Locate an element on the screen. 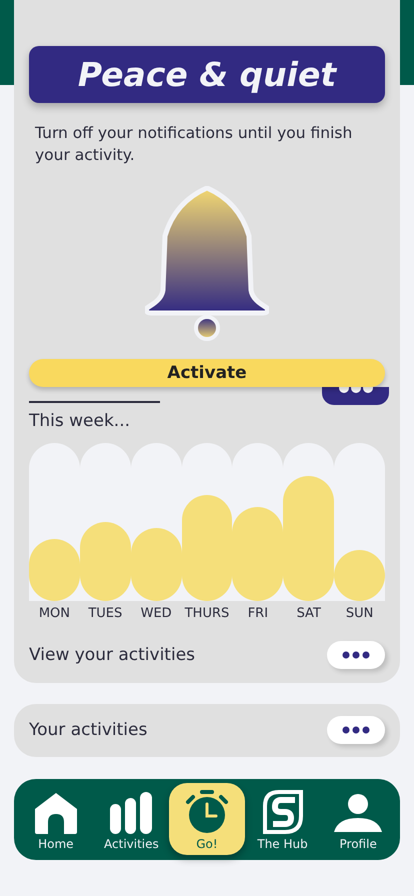 This screenshot has width=414, height=896. day-label: TUES is located at coordinates (105, 613).